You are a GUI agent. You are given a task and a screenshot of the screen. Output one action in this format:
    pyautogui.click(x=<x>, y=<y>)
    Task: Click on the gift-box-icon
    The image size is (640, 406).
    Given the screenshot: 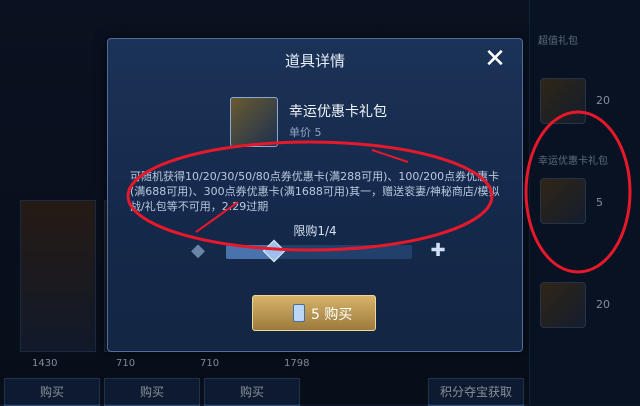 What is the action you would take?
    pyautogui.click(x=254, y=122)
    